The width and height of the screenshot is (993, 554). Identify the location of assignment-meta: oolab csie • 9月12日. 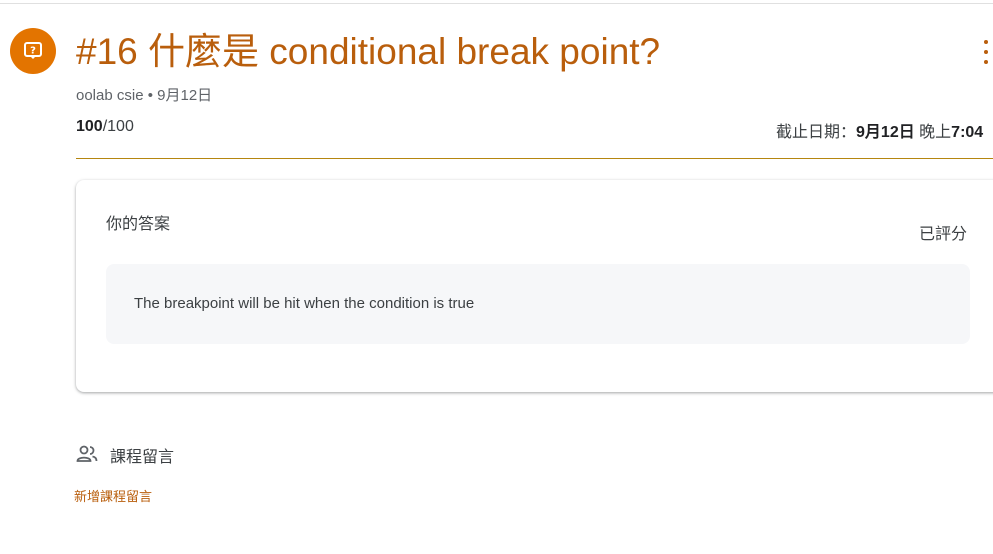
(144, 94).